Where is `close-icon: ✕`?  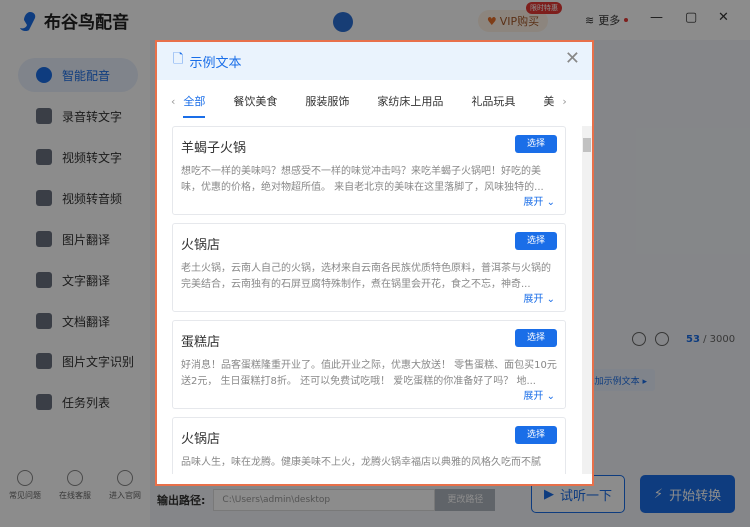 close-icon: ✕ is located at coordinates (572, 58).